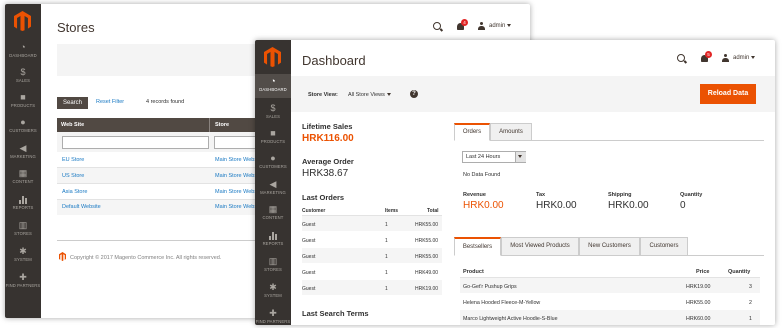 Image resolution: width=783 pixels, height=328 pixels. I want to click on lifetime-sales-value: HRK116.00, so click(328, 138).